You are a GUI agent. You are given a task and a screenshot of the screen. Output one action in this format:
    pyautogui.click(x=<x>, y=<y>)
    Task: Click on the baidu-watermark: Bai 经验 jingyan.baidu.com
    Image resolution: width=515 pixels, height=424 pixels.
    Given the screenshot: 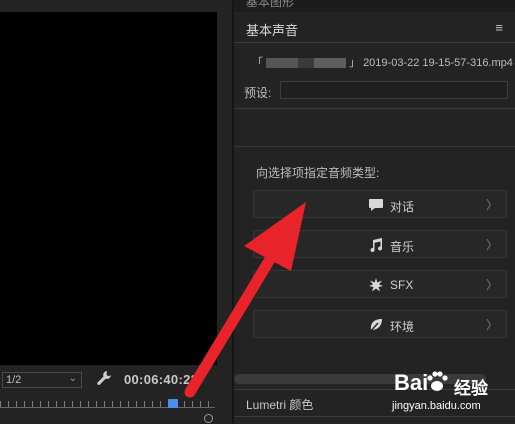 What is the action you would take?
    pyautogui.click(x=452, y=395)
    